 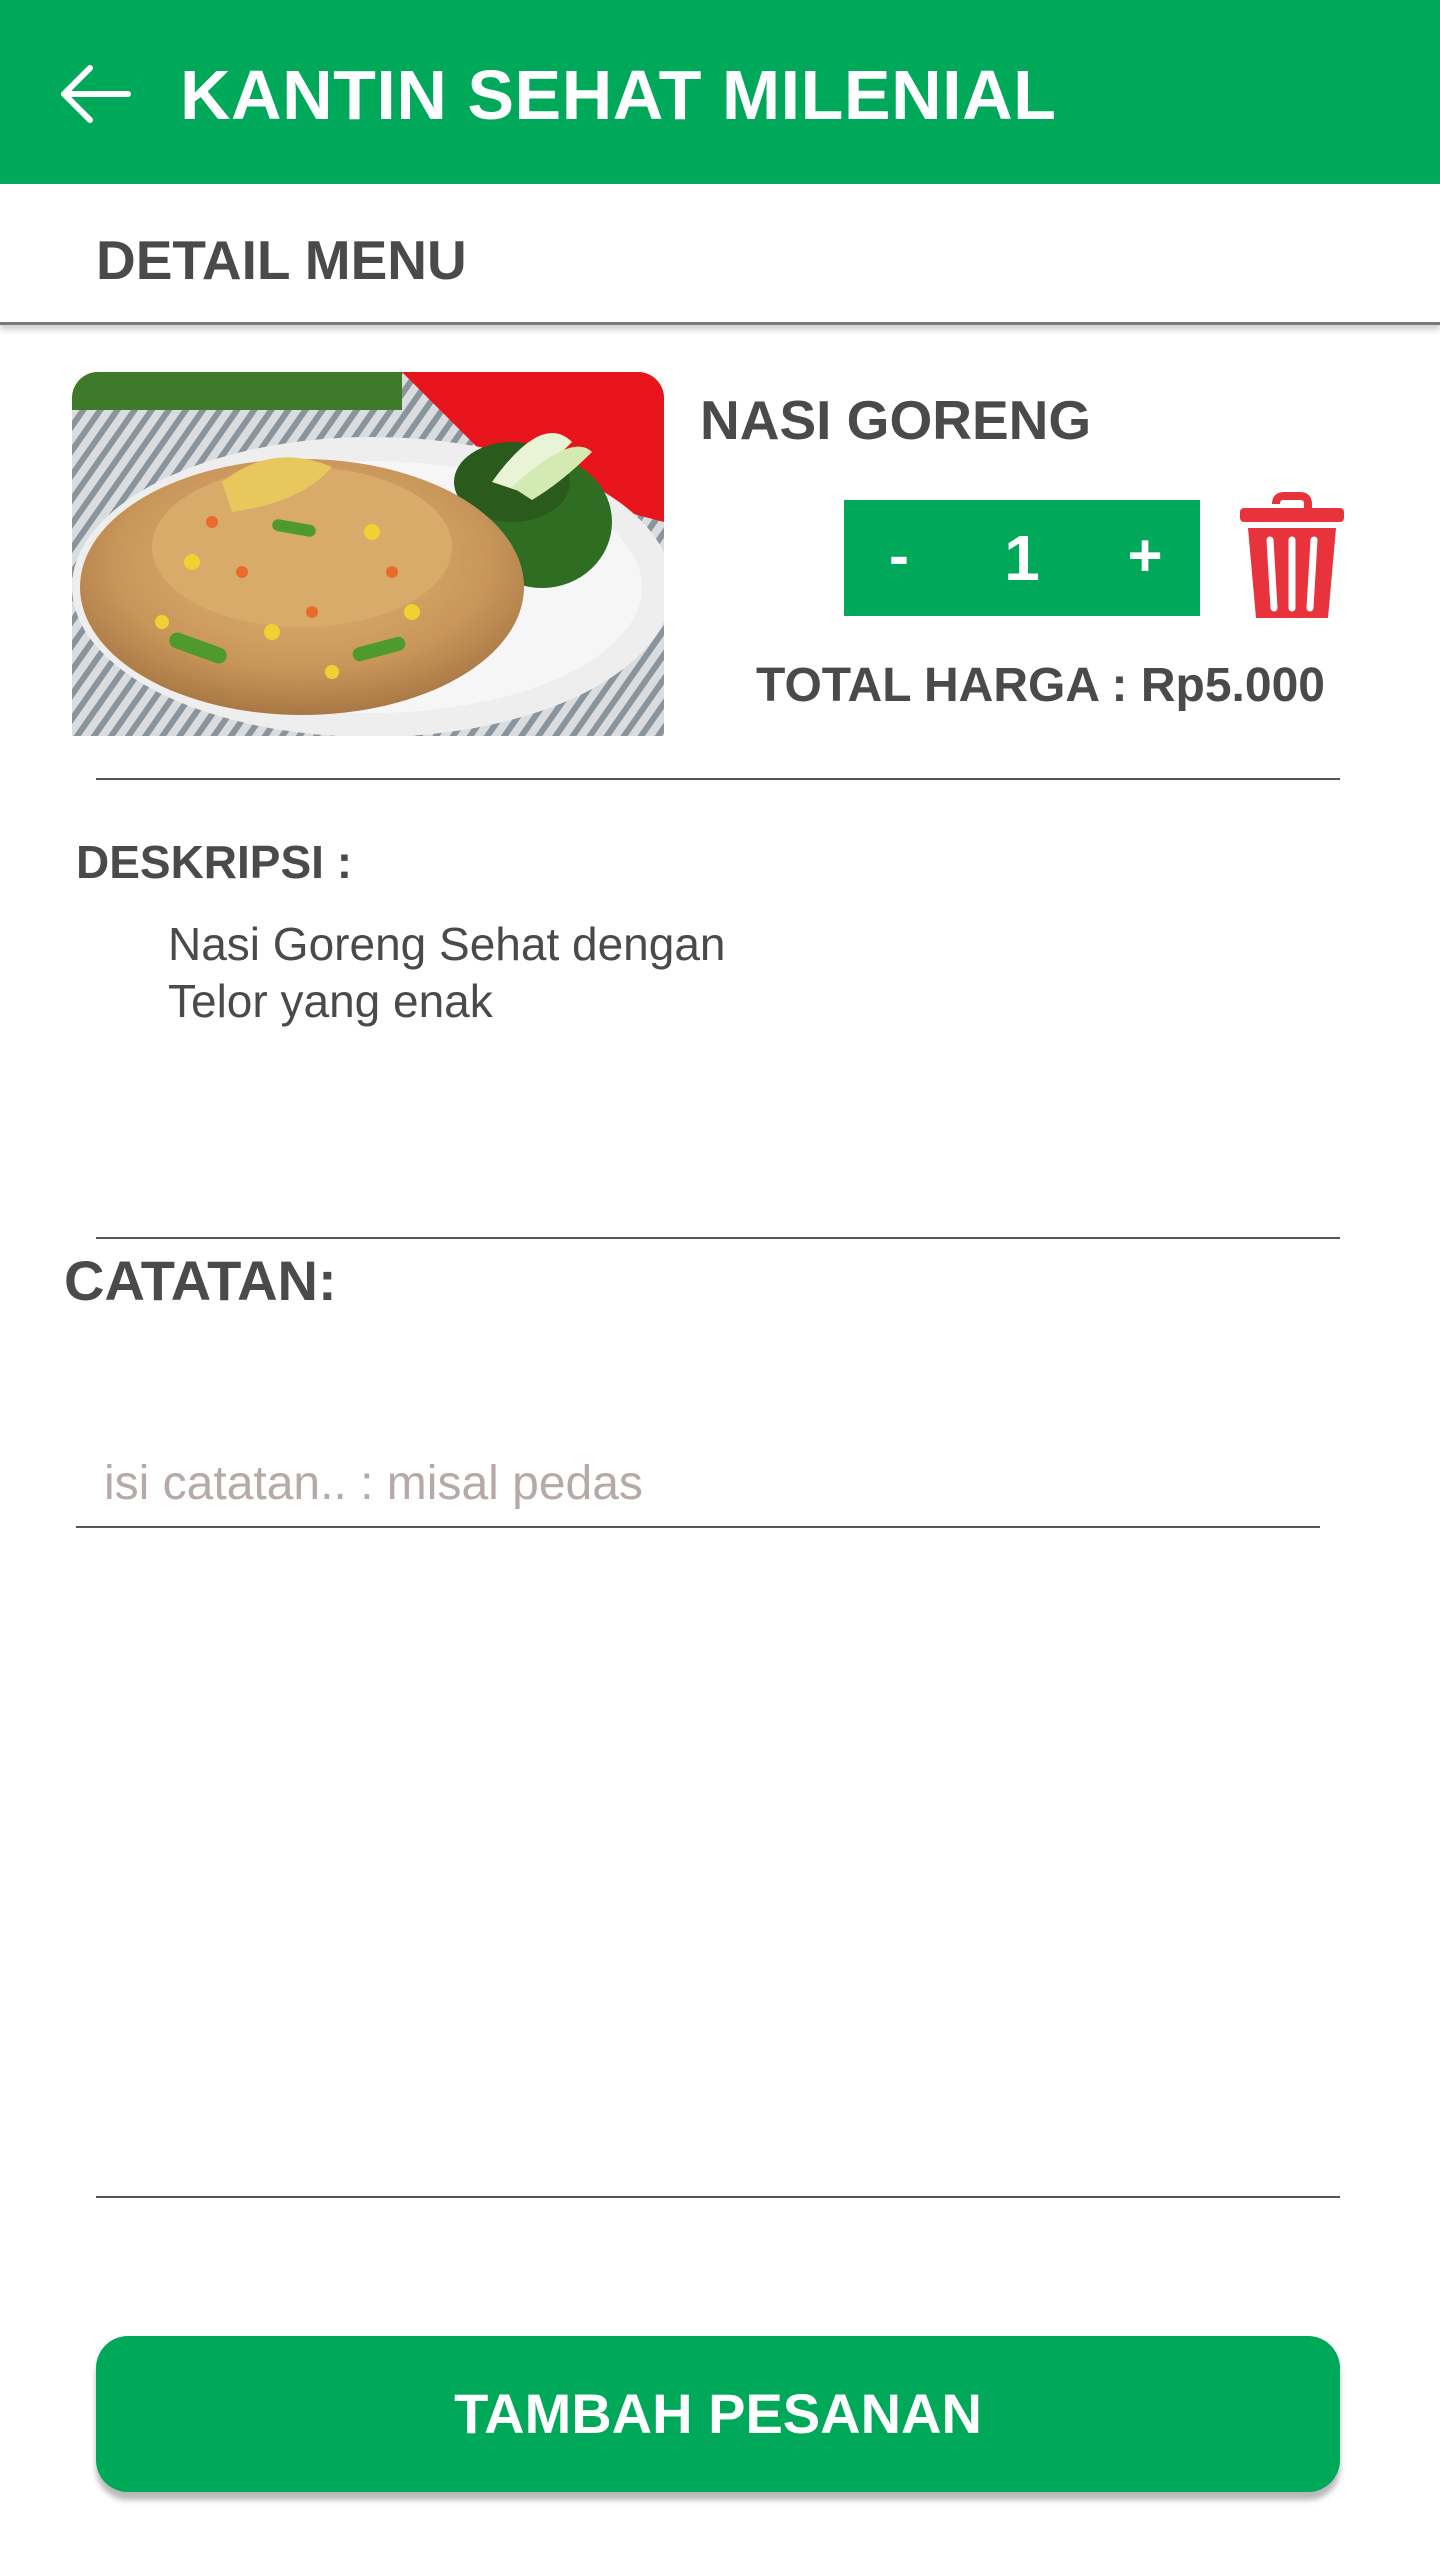 I want to click on description-line: Telor yang enak, so click(x=330, y=1001).